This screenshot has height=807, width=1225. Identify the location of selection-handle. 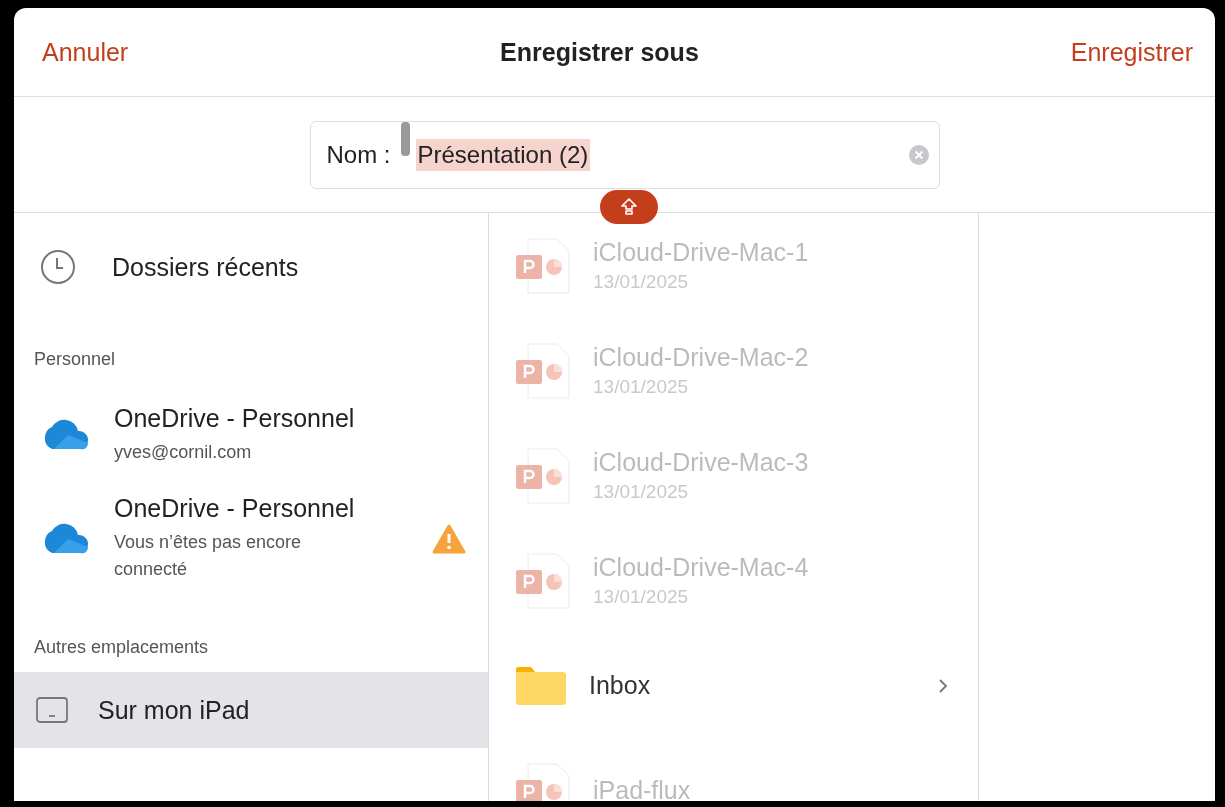
(405, 138).